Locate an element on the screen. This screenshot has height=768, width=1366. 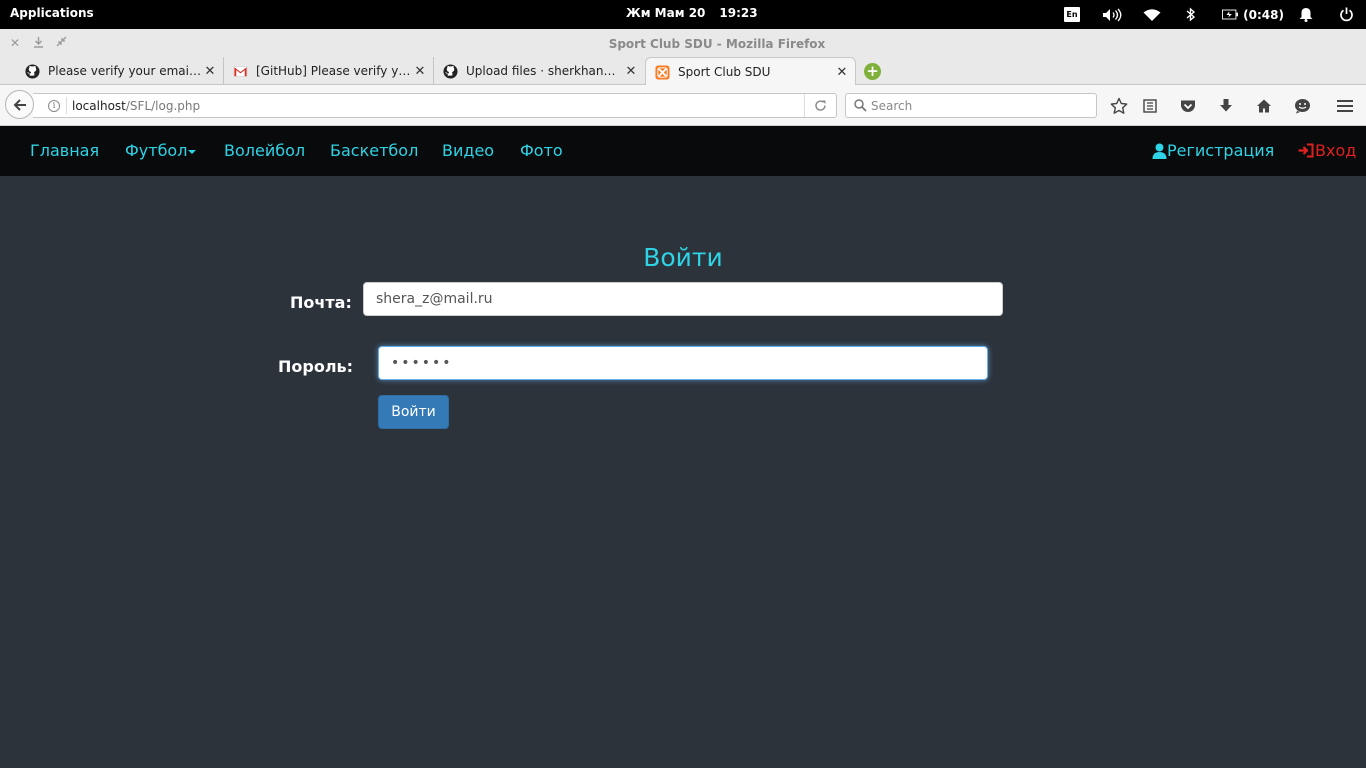
nav-football-label: Футбол is located at coordinates (156, 150).